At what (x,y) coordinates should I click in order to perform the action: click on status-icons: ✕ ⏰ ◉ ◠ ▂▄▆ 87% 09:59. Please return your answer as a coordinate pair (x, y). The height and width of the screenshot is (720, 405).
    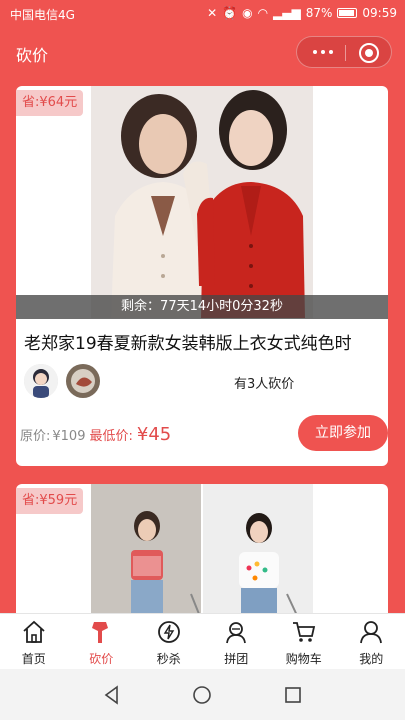
    Looking at the image, I should click on (302, 13).